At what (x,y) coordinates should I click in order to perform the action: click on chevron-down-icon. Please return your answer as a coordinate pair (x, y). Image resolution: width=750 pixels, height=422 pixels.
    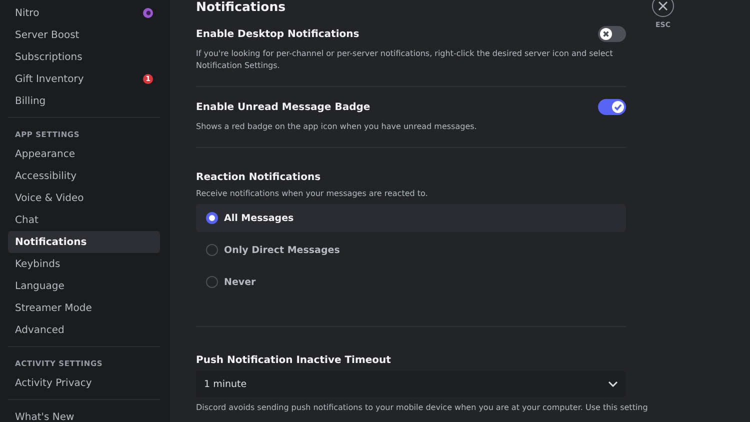
    Looking at the image, I should click on (613, 384).